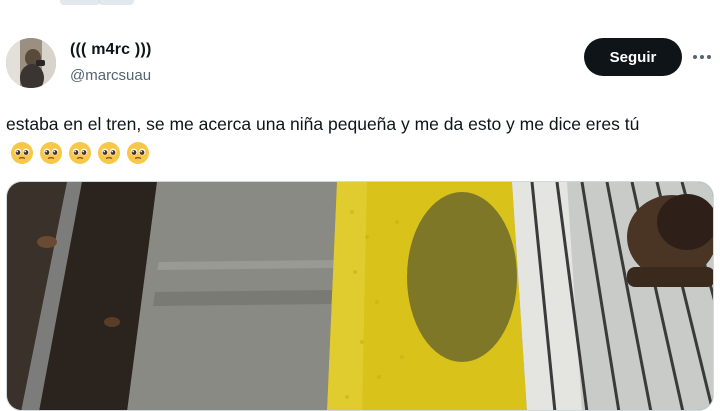 The image size is (720, 411). Describe the element at coordinates (360, 4) in the screenshot. I see `previous-tweet-edge` at that location.